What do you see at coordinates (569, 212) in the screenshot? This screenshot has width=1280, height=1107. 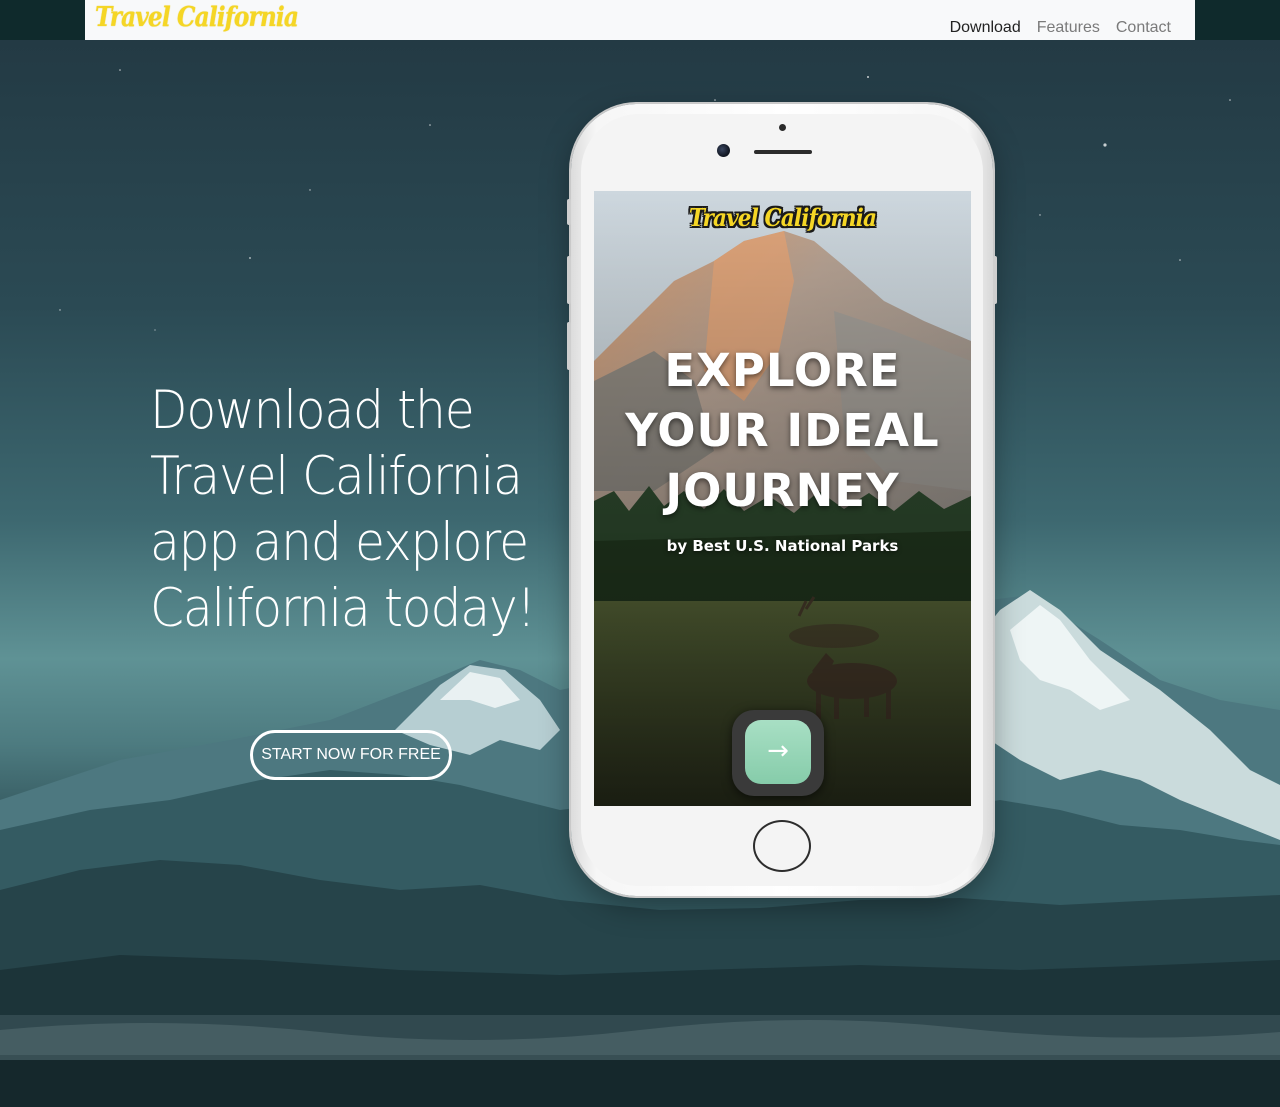 I see `mute-switch` at bounding box center [569, 212].